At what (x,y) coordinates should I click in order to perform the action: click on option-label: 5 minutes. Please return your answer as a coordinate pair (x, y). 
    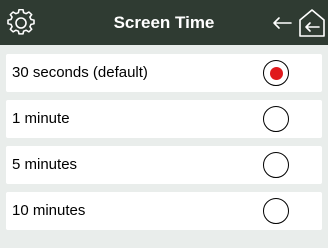
    Looking at the image, I should click on (45, 164).